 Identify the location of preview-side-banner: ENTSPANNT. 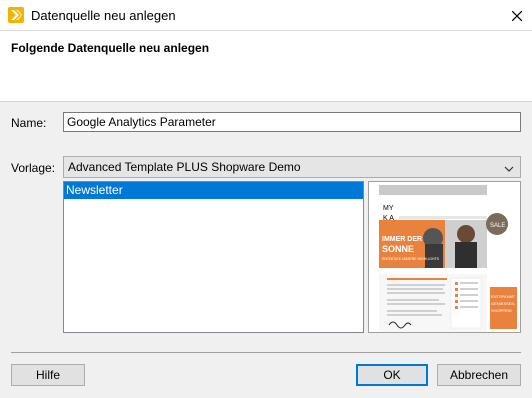
(503, 296).